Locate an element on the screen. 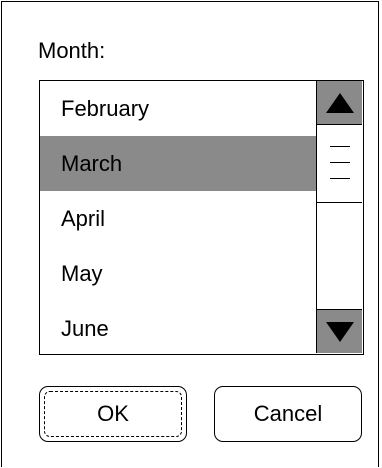  cancel-button: Cancel is located at coordinates (288, 414).